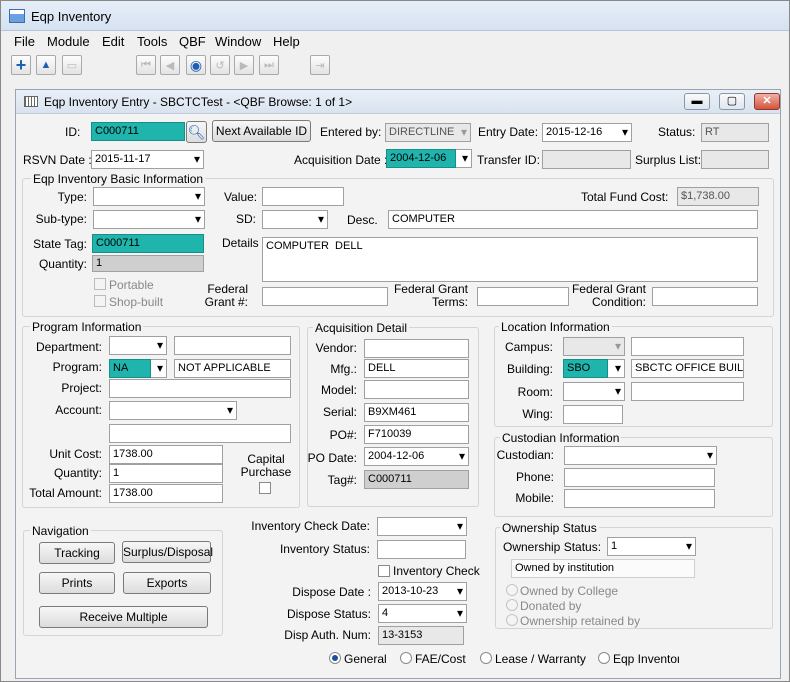 This screenshot has height=682, width=790. Describe the element at coordinates (192, 41) in the screenshot. I see `menu-qbf: QBF` at that location.